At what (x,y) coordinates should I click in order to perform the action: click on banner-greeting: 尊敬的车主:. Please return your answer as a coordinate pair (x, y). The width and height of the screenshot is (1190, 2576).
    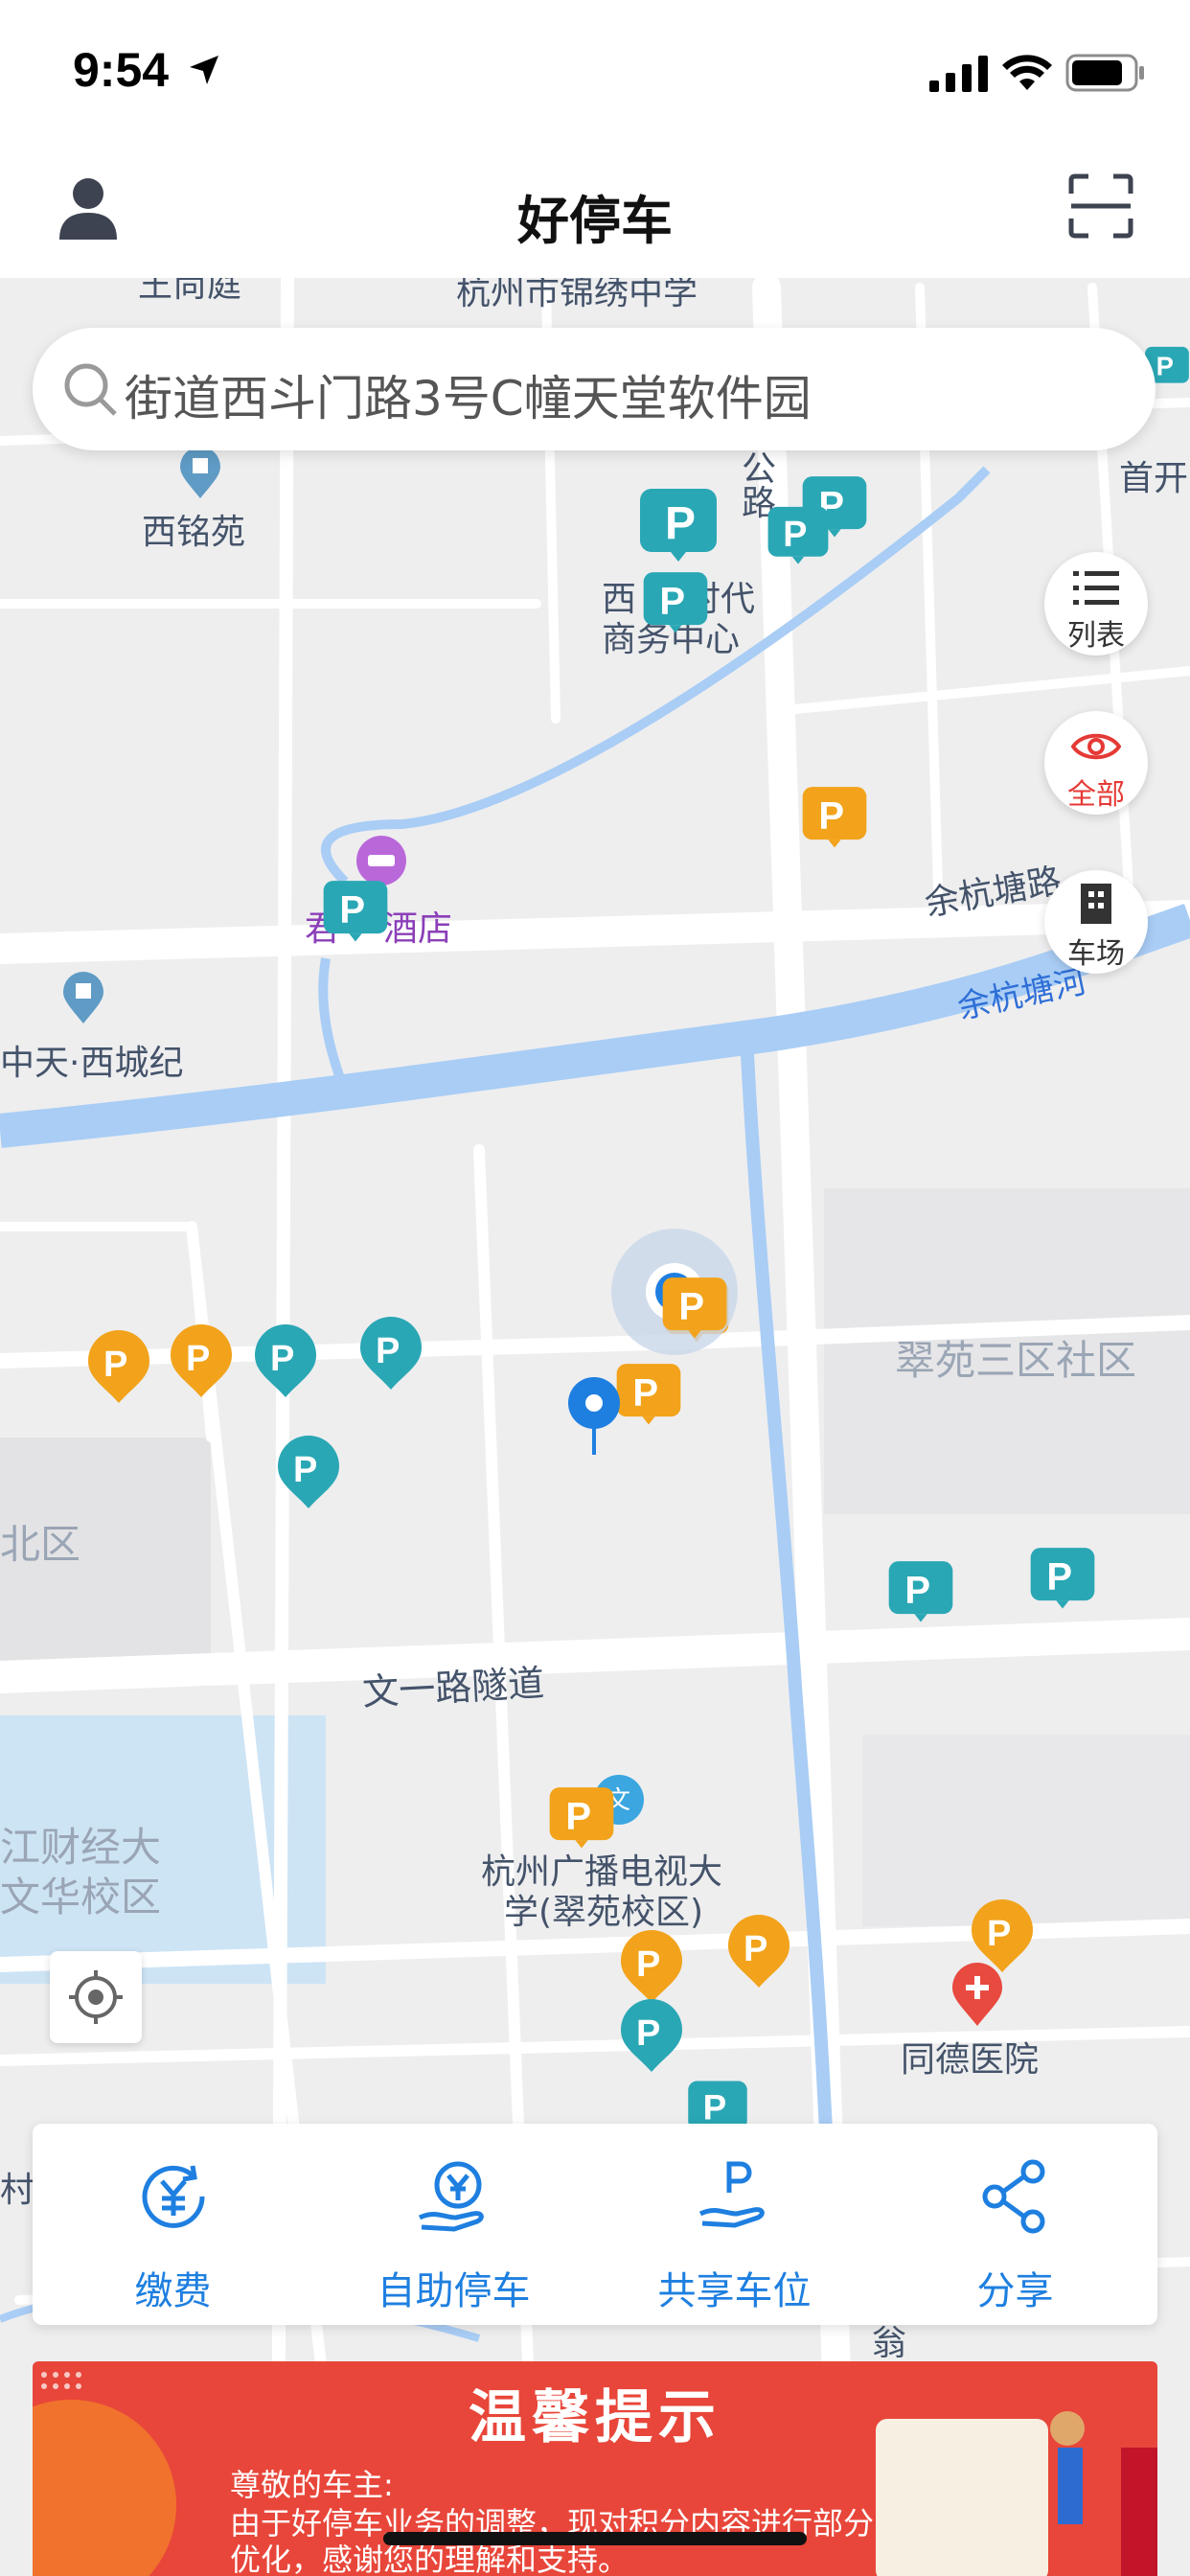
    Looking at the image, I should click on (312, 2485).